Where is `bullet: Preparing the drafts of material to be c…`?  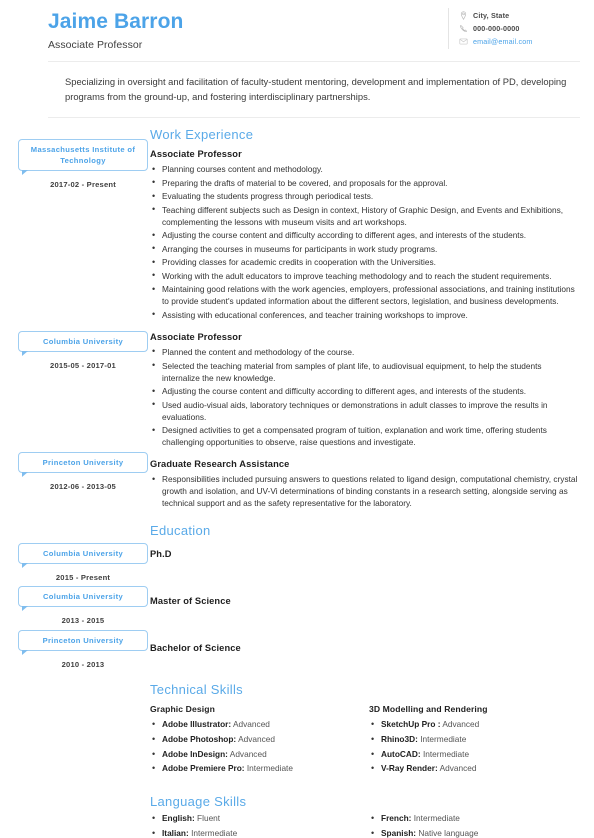 bullet: Preparing the drafts of material to be c… is located at coordinates (364, 182).